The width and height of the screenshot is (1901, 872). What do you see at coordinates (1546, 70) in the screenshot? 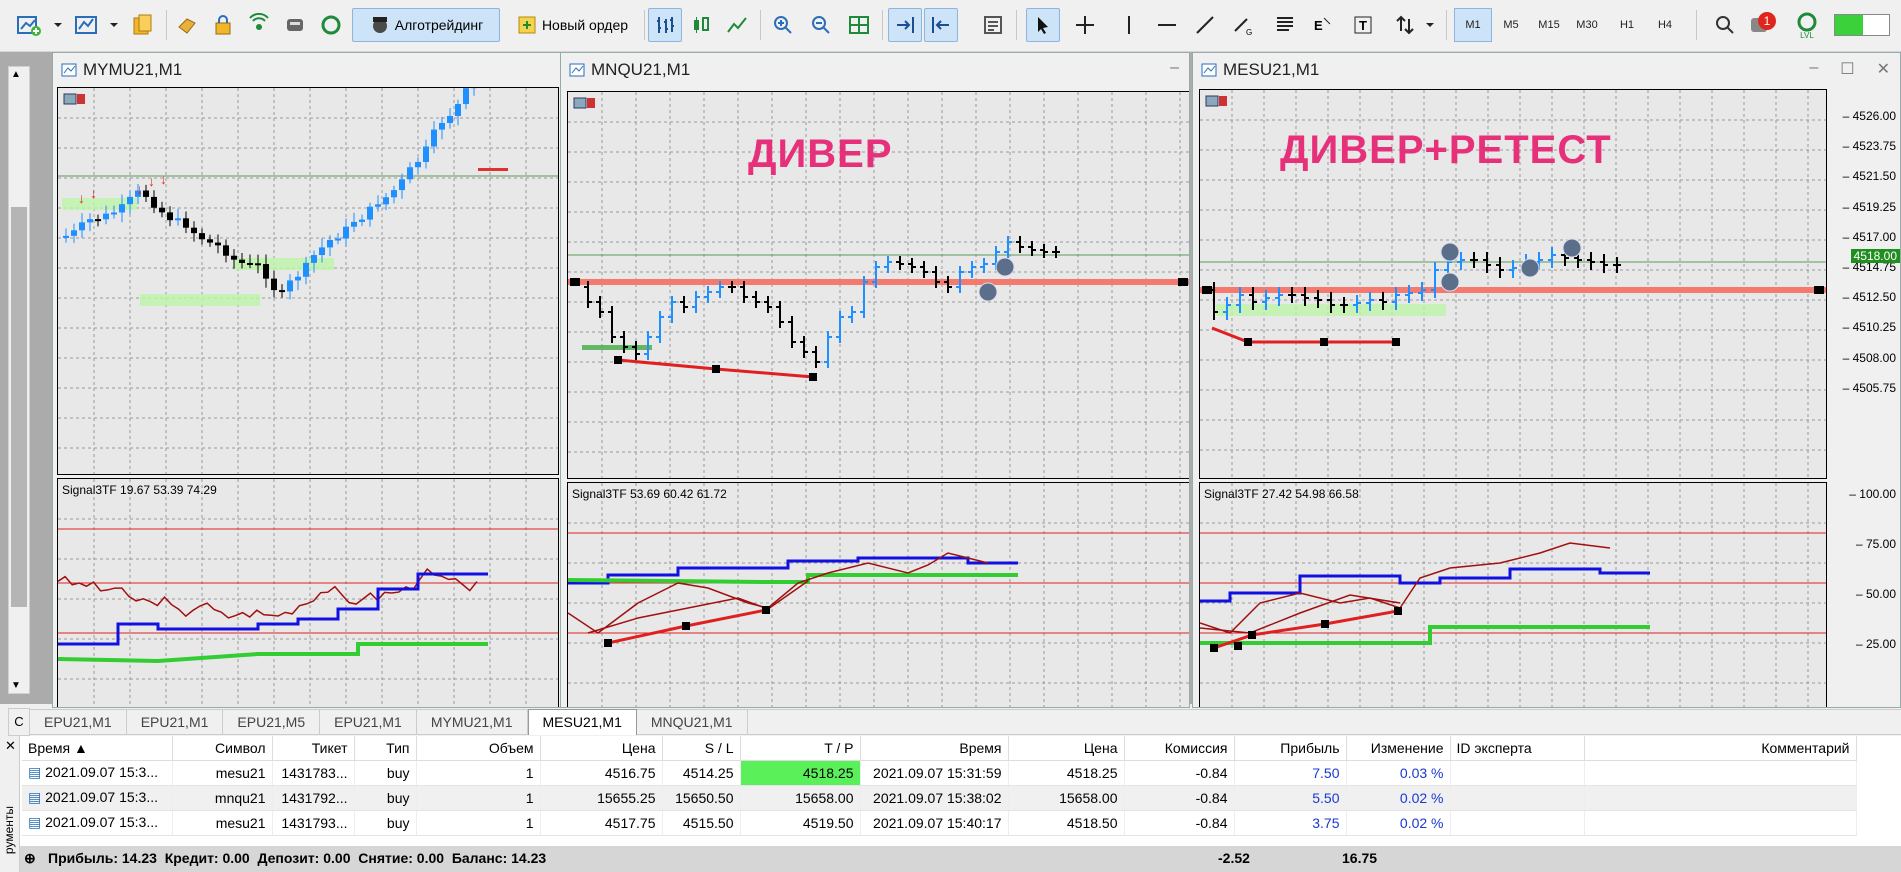
I see `window-title-bar: MESU21,M1` at bounding box center [1546, 70].